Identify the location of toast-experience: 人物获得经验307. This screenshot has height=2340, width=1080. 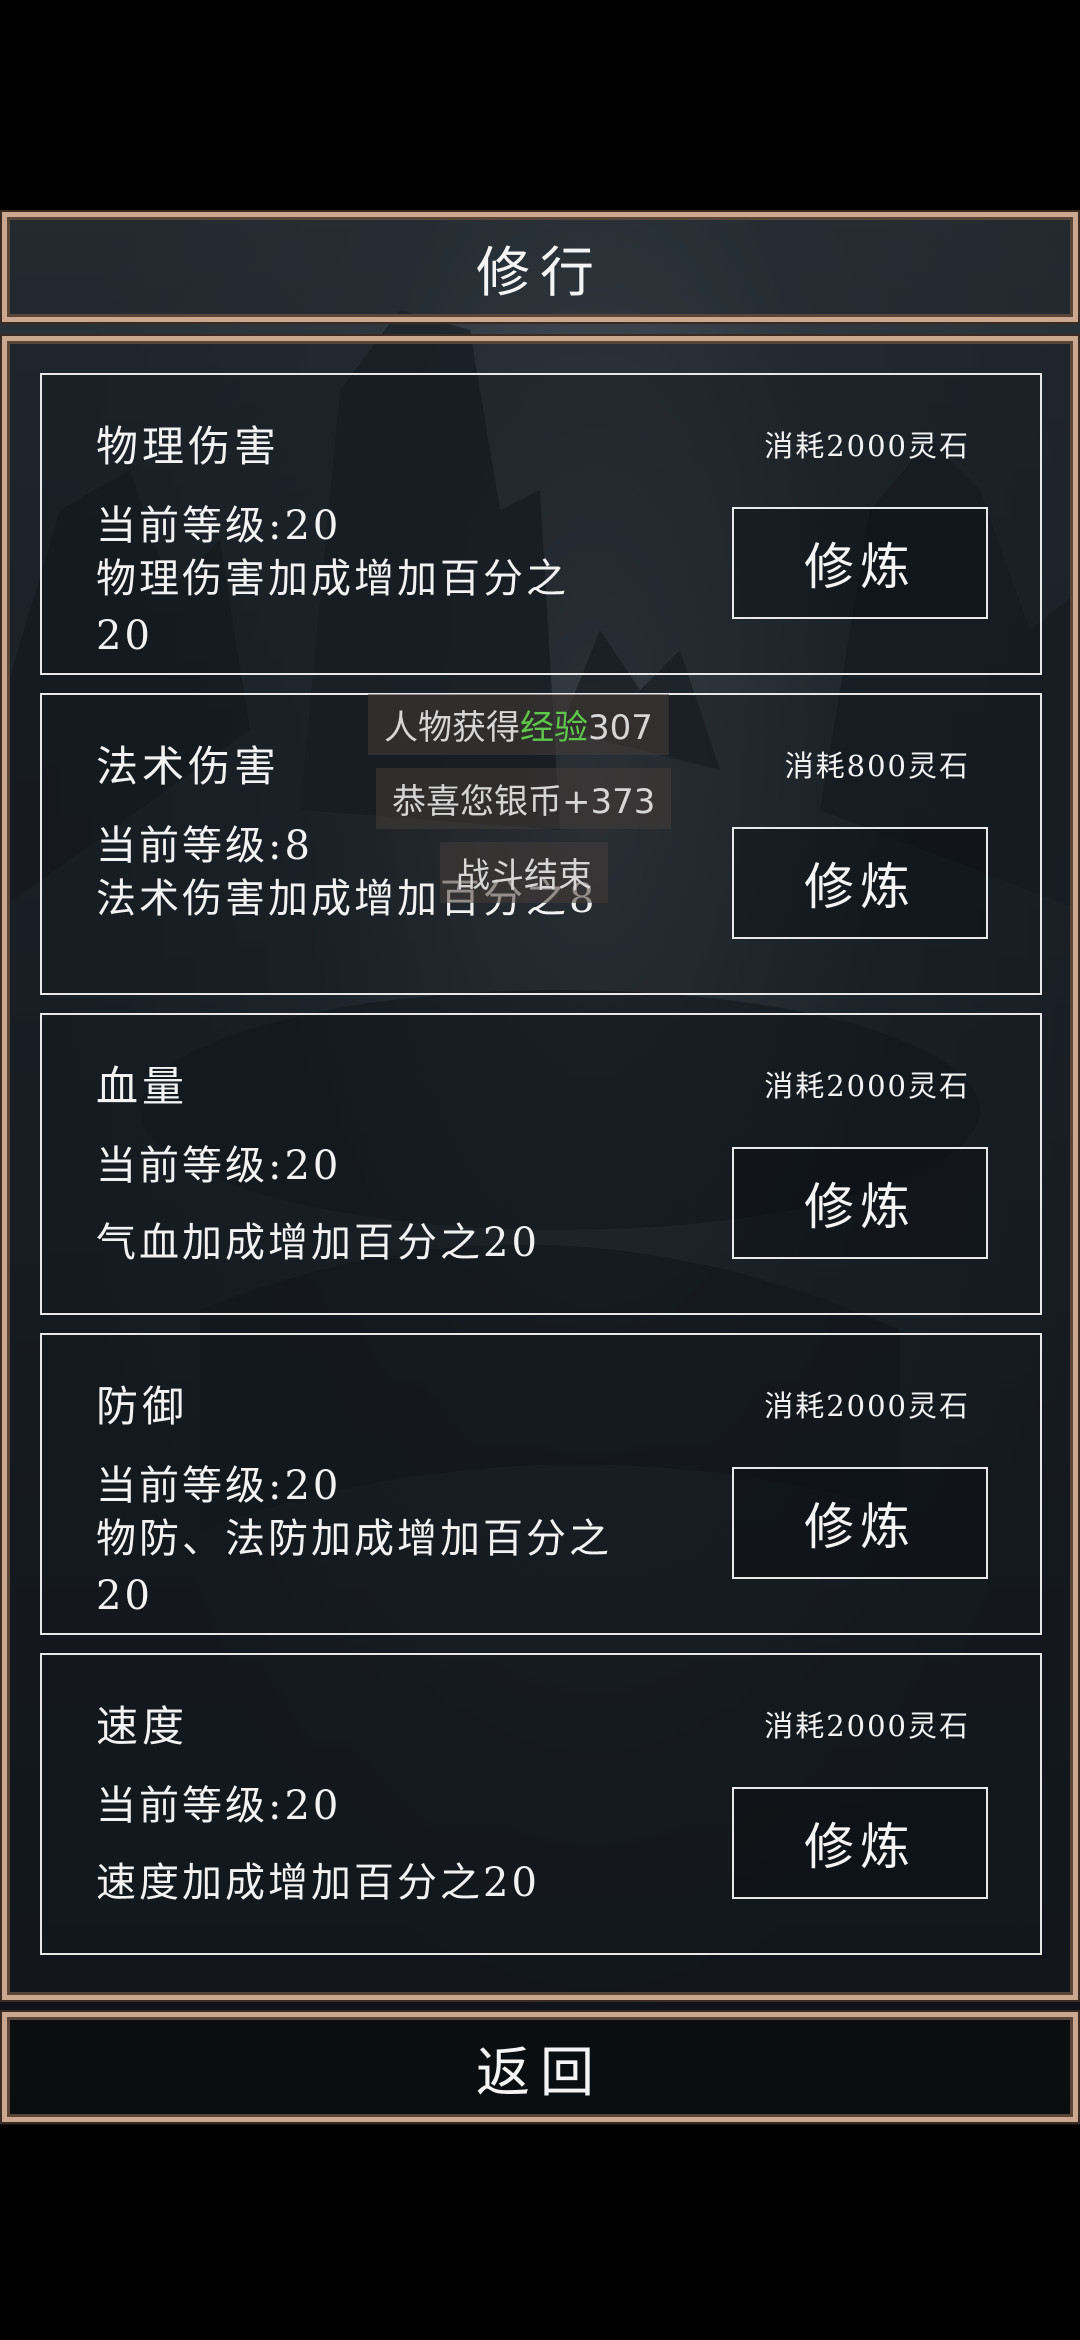
(518, 724).